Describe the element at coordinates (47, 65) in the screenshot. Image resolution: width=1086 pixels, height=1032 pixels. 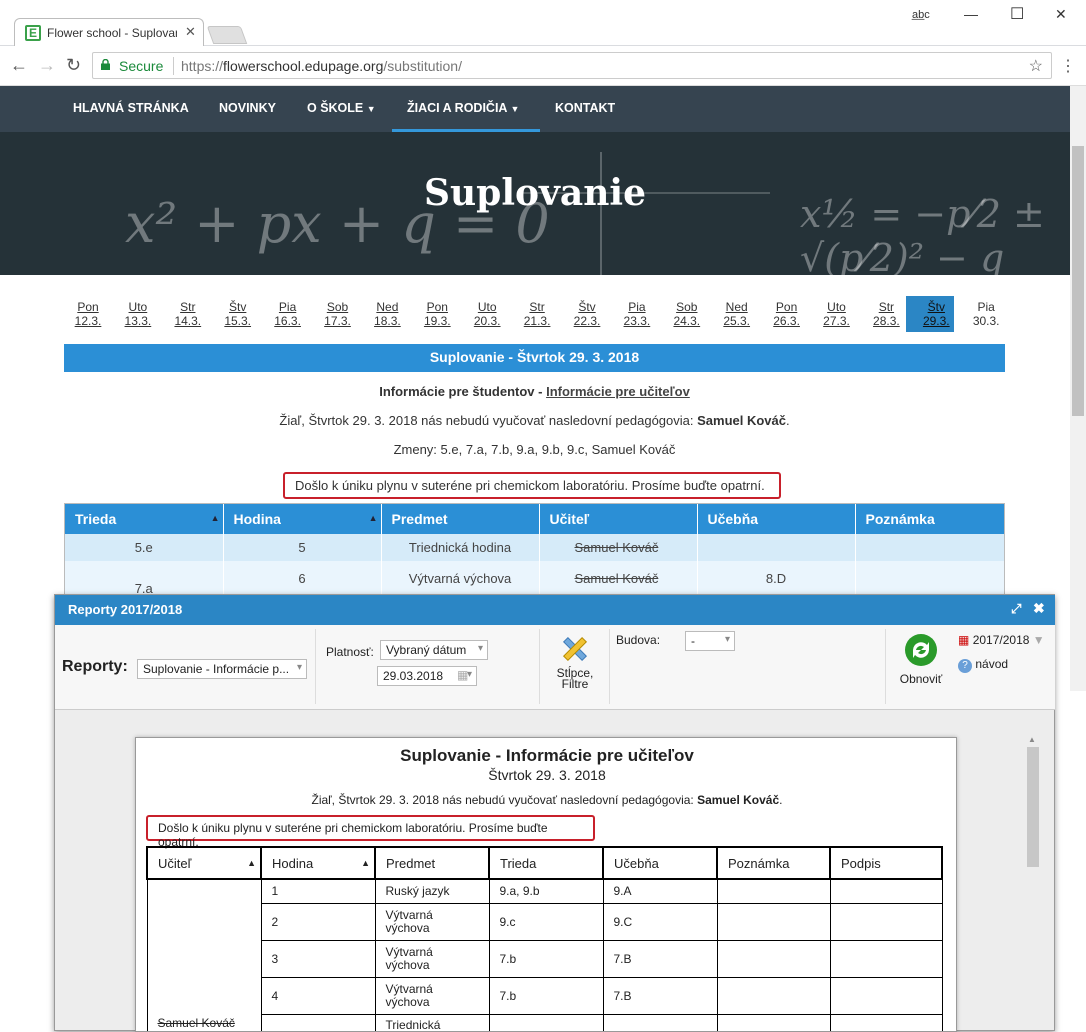
I see `forward-icon: →` at that location.